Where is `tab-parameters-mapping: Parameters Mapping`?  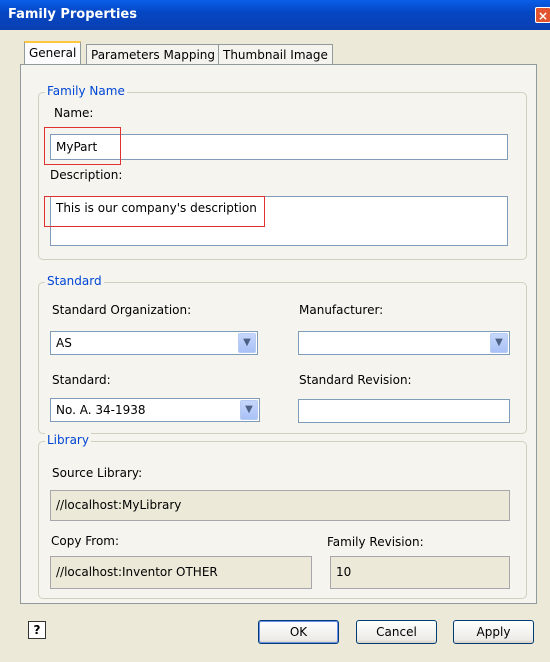
tab-parameters-mapping: Parameters Mapping is located at coordinates (153, 55).